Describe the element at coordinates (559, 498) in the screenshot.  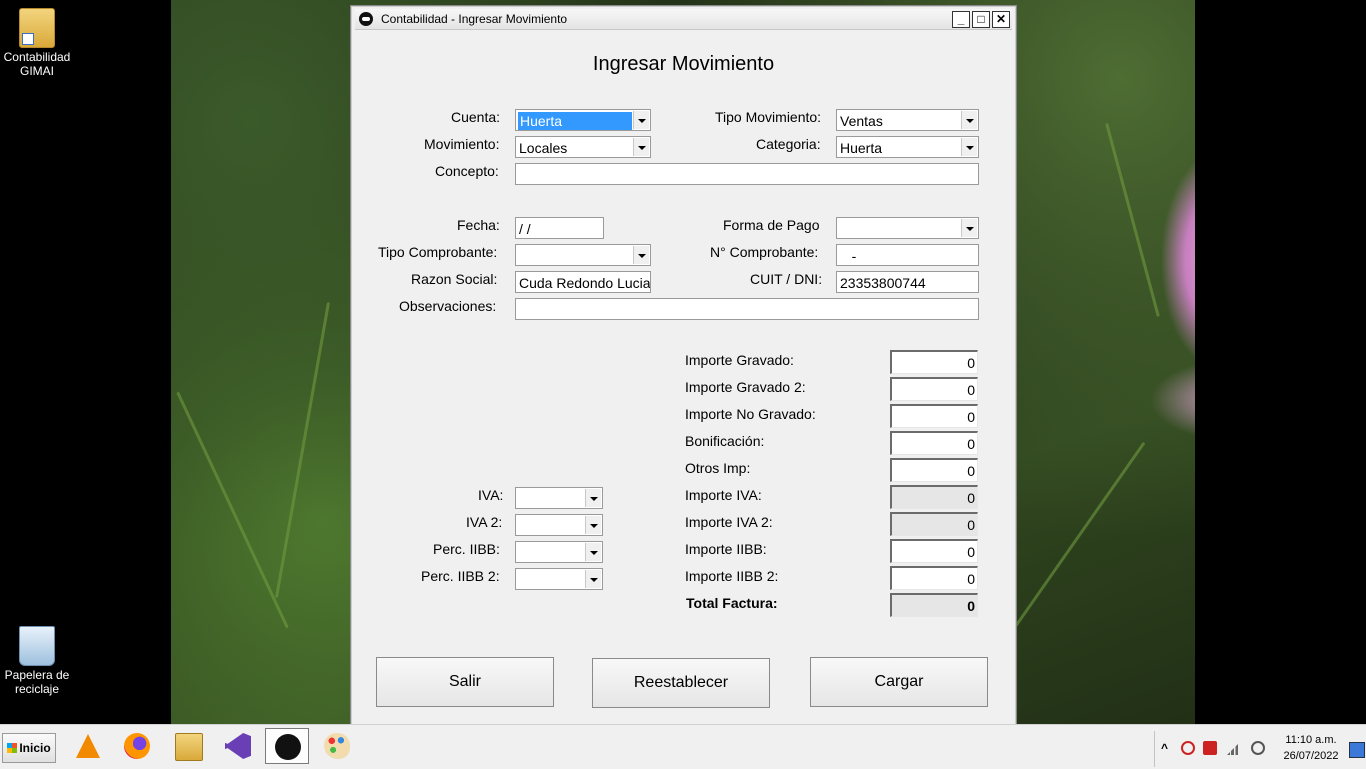
I see `iva-select` at that location.